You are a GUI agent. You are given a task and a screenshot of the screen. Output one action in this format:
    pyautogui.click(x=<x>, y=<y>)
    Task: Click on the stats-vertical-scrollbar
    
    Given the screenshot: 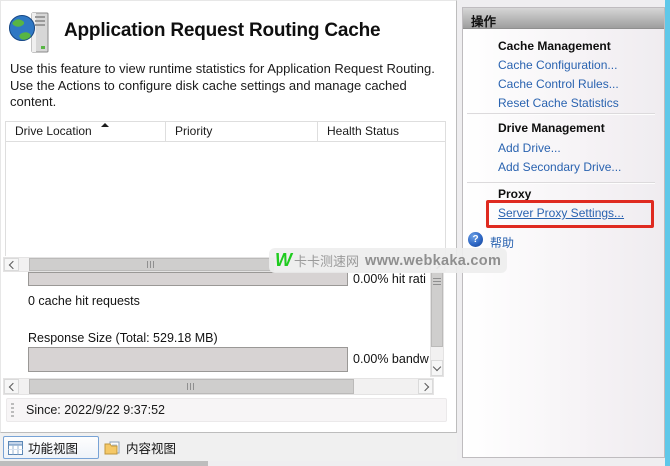 What is the action you would take?
    pyautogui.click(x=437, y=324)
    